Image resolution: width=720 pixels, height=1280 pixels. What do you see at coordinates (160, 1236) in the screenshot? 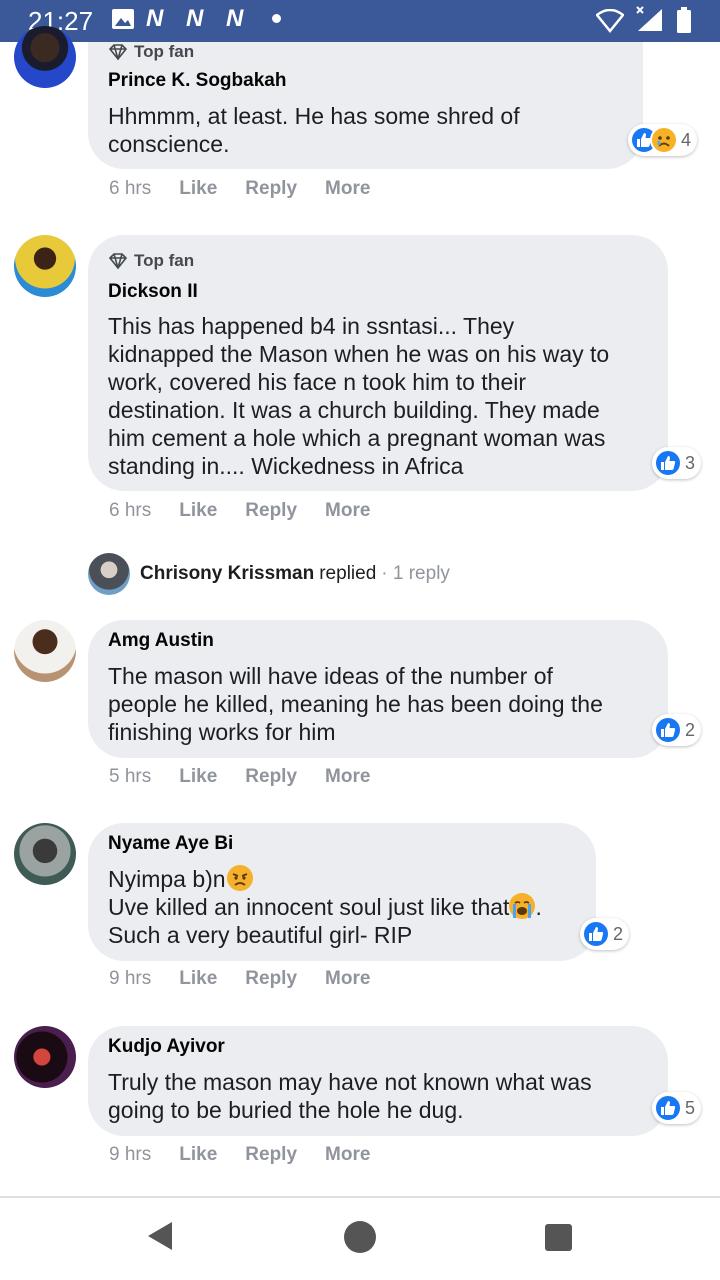
I see `back-icon` at bounding box center [160, 1236].